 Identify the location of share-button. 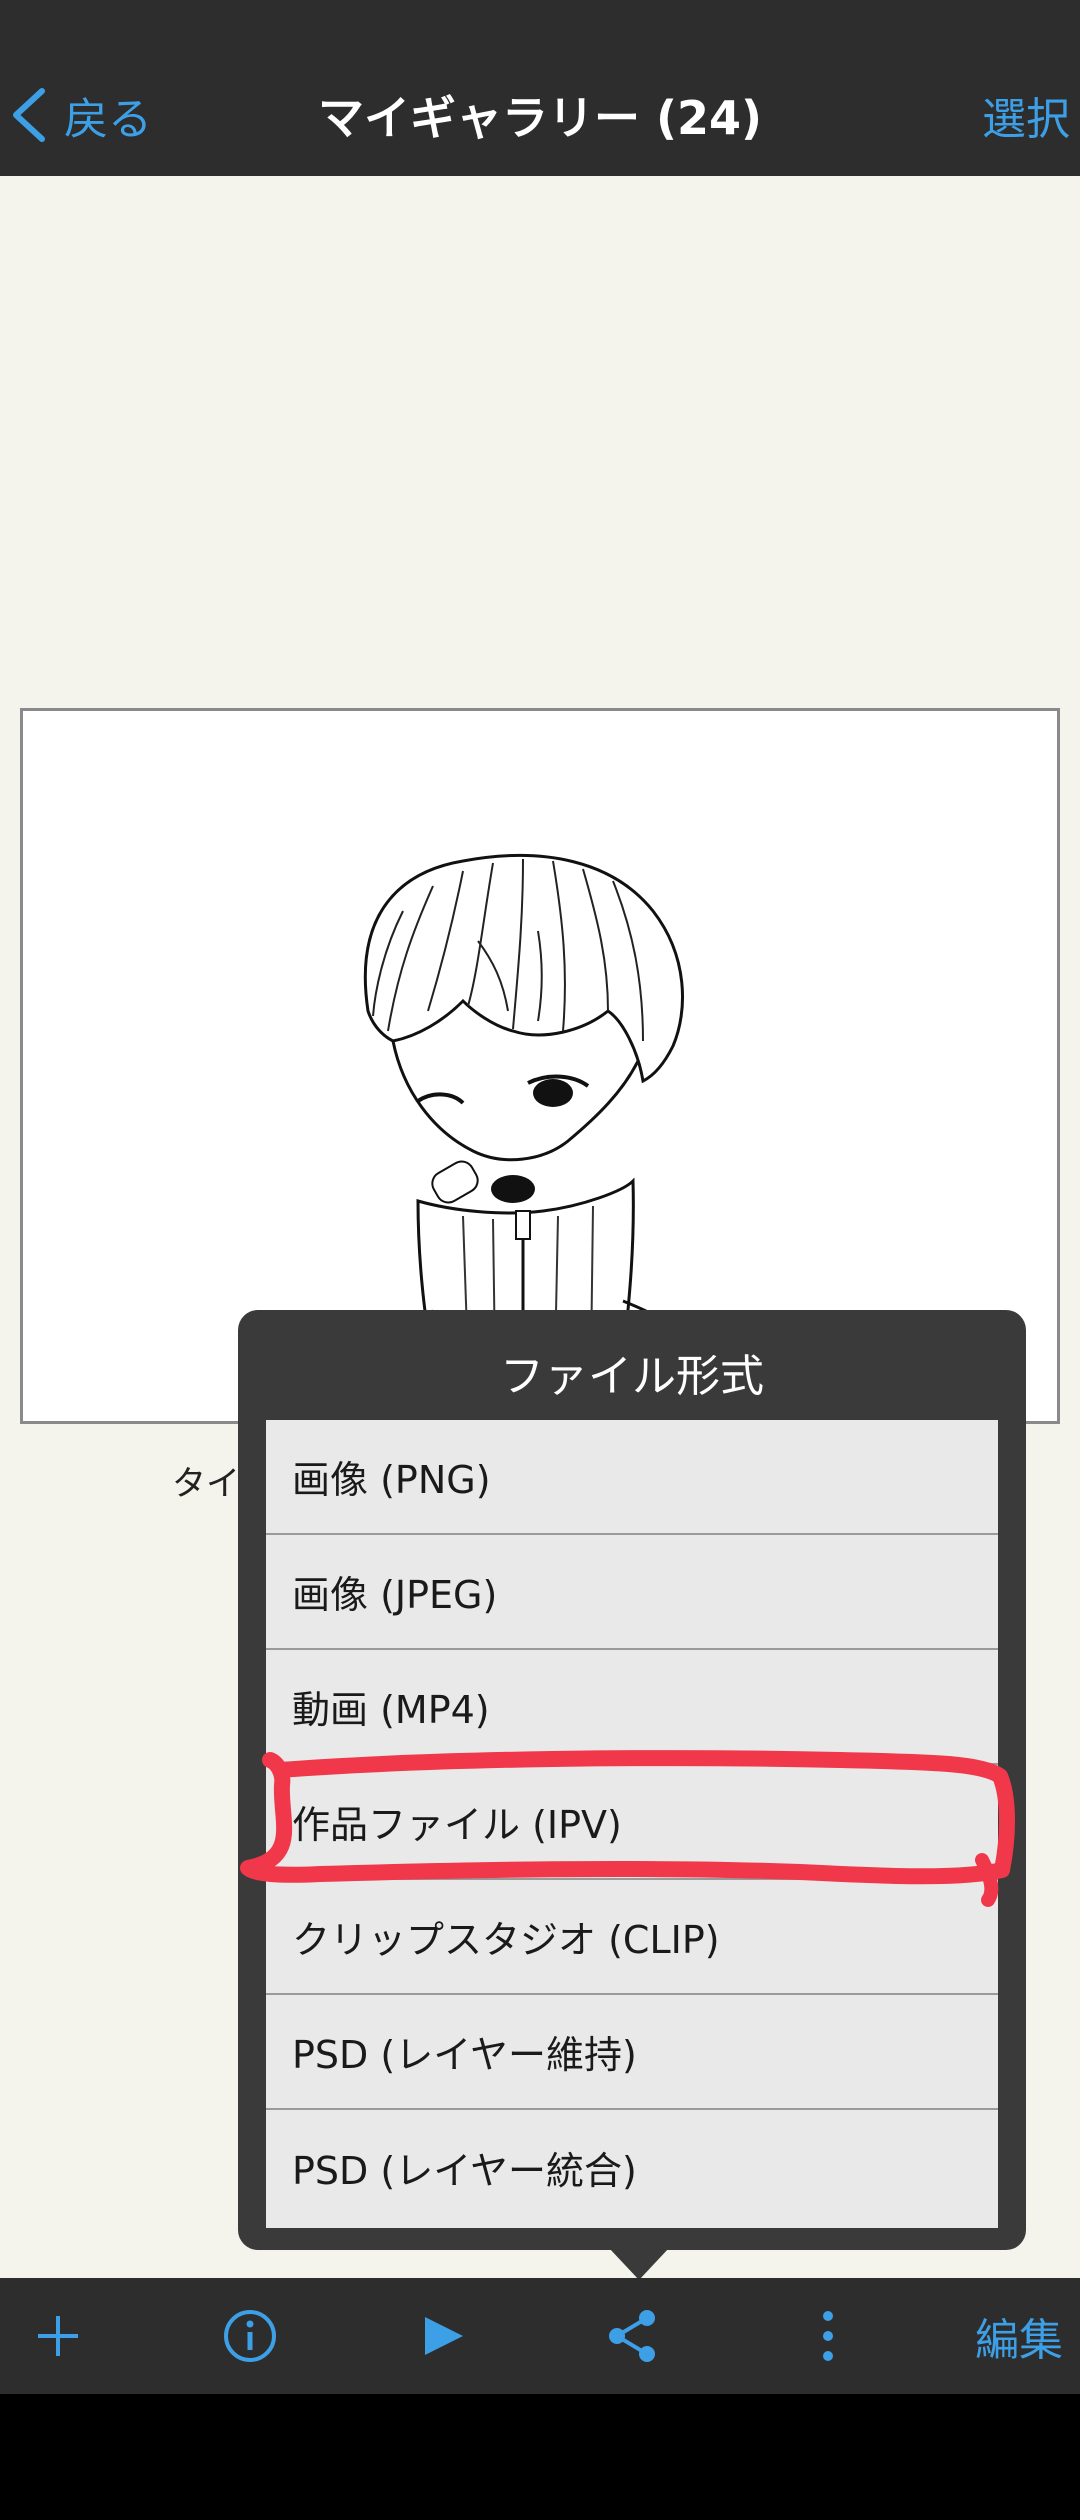
(632, 2336).